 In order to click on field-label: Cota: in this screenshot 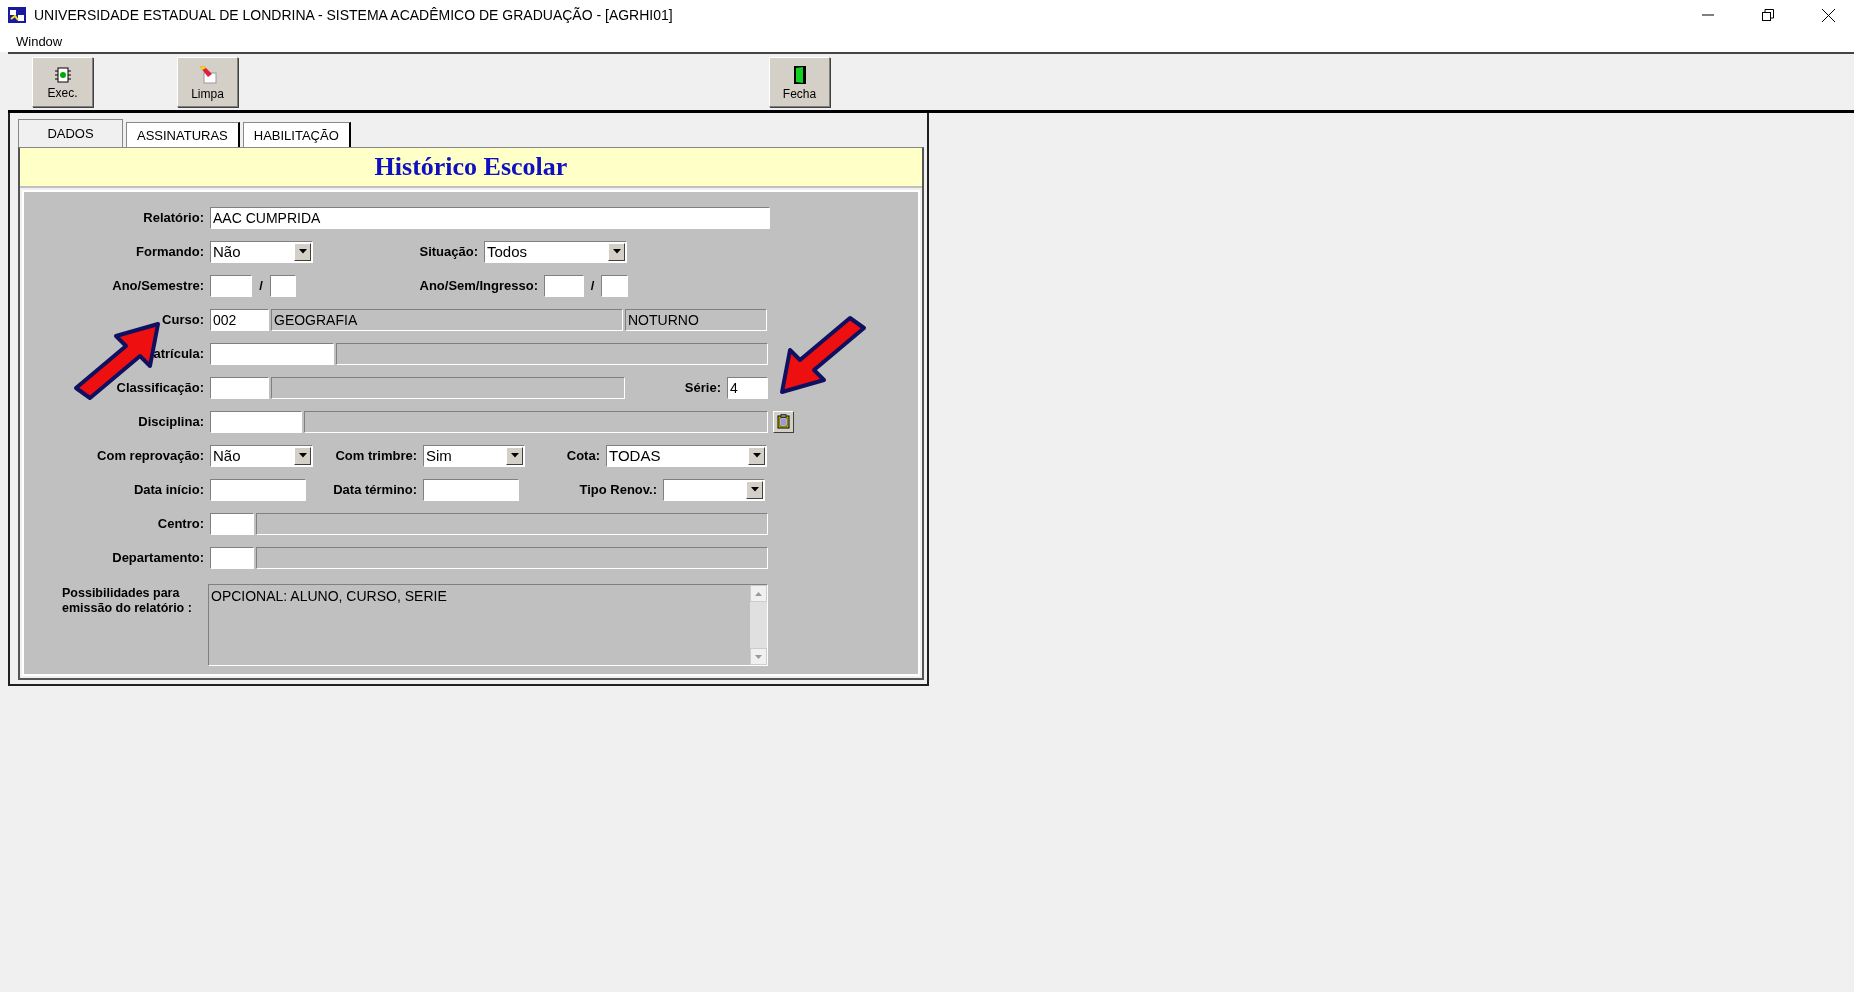, I will do `click(583, 455)`.